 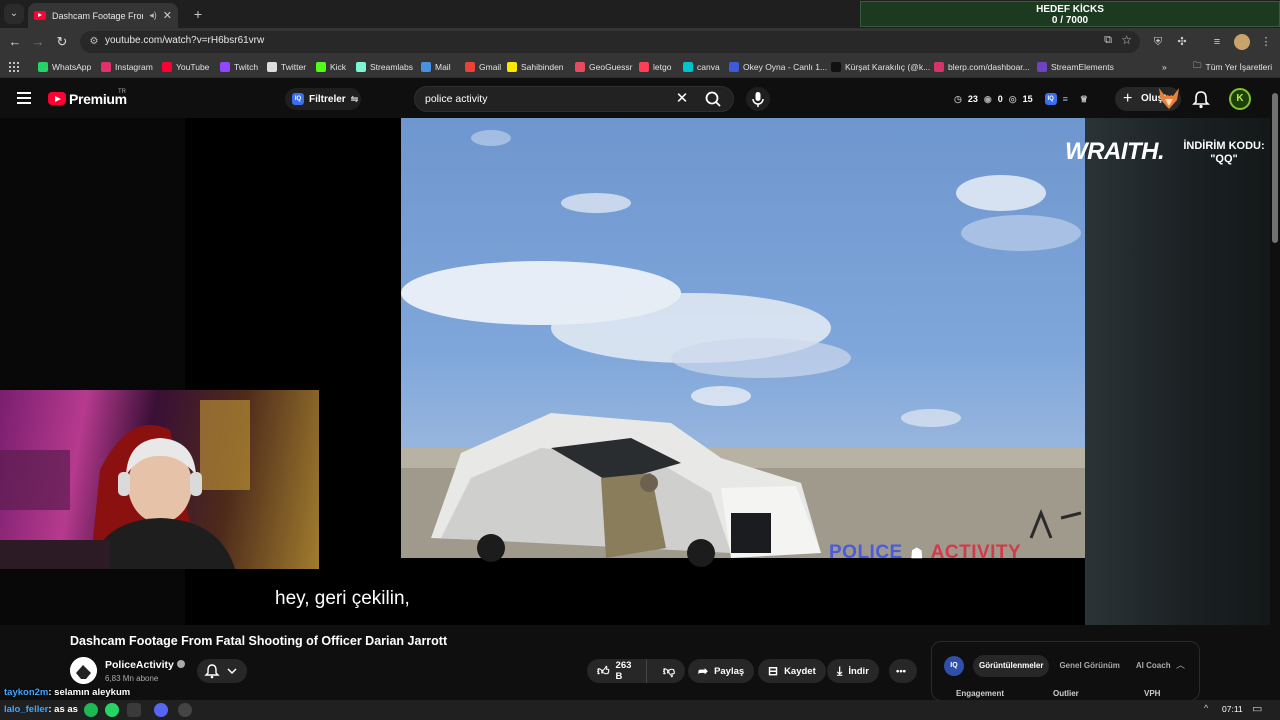 I want to click on taskbar-clock: 07:11, so click(x=1232, y=709).